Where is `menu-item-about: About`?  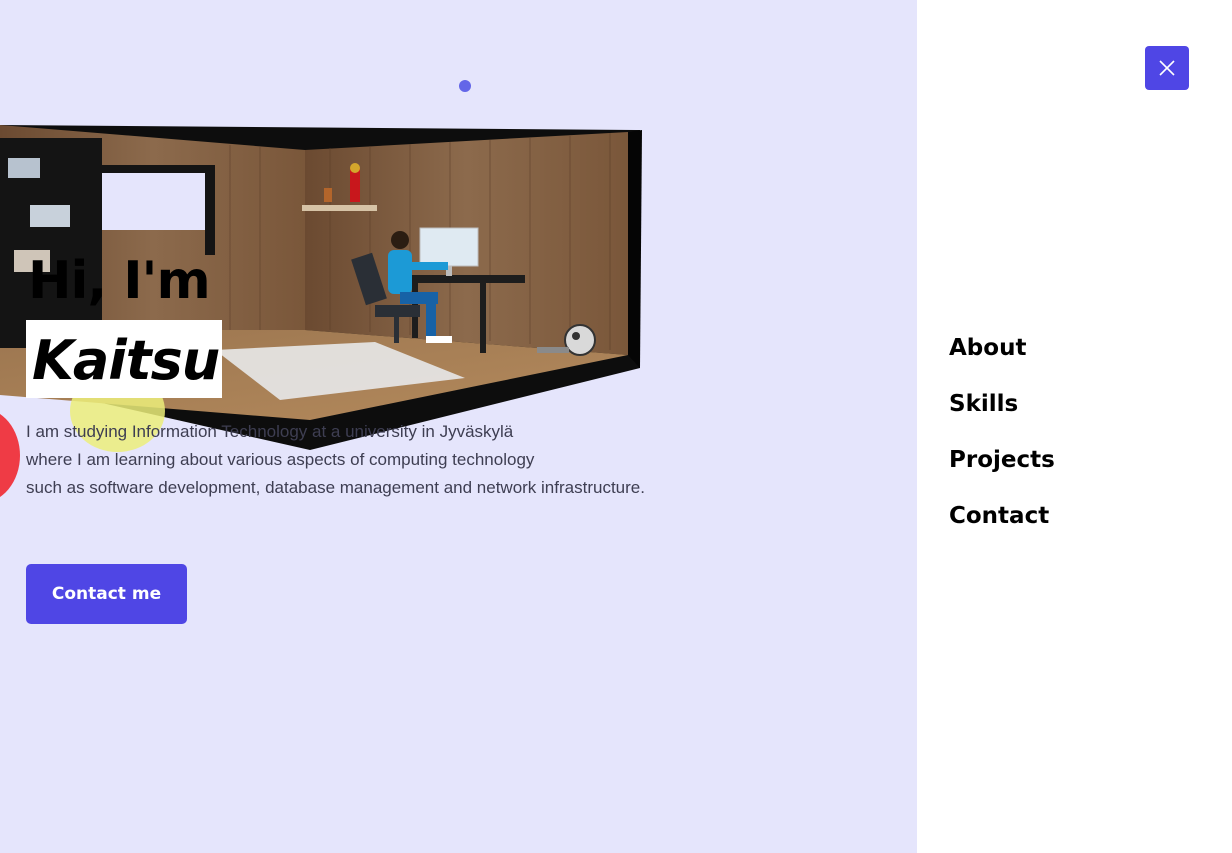 menu-item-about: About is located at coordinates (1002, 348).